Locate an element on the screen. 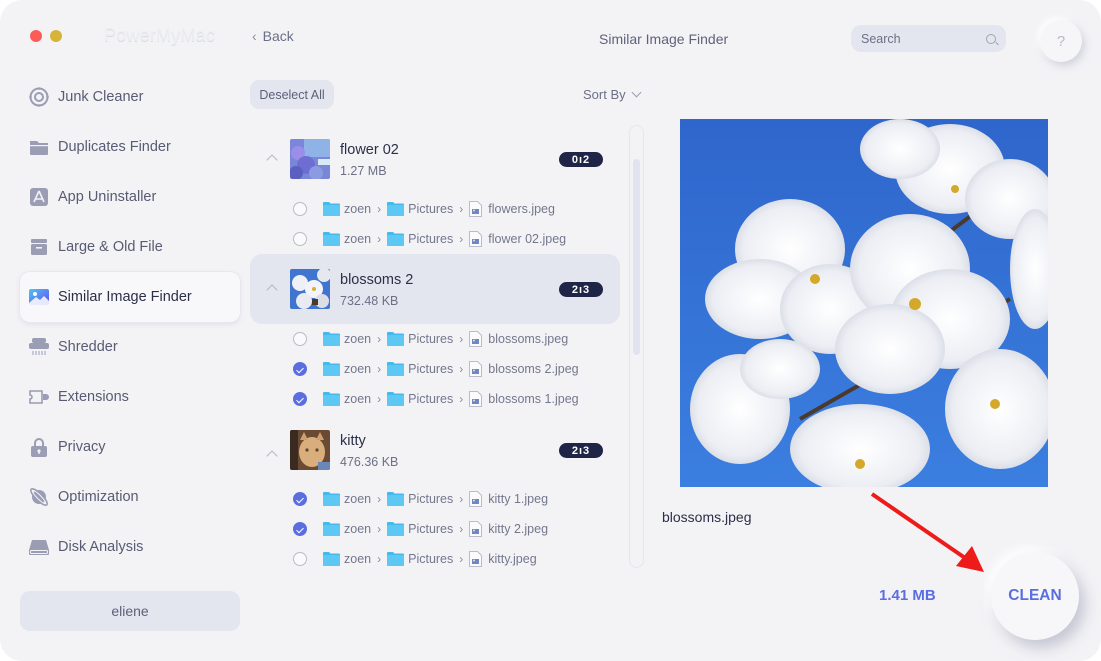 The width and height of the screenshot is (1101, 661). list-scrollbar is located at coordinates (636, 346).